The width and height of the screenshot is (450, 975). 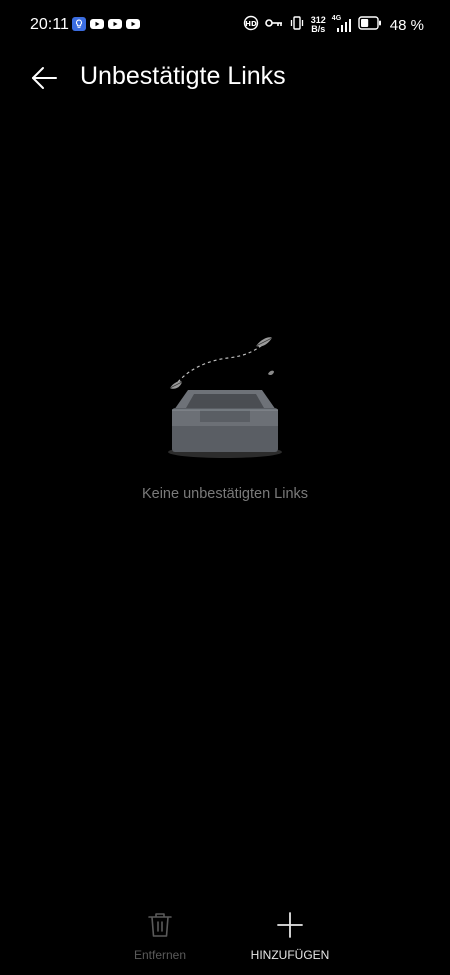 What do you see at coordinates (49, 24) in the screenshot?
I see `status-time: 20:11` at bounding box center [49, 24].